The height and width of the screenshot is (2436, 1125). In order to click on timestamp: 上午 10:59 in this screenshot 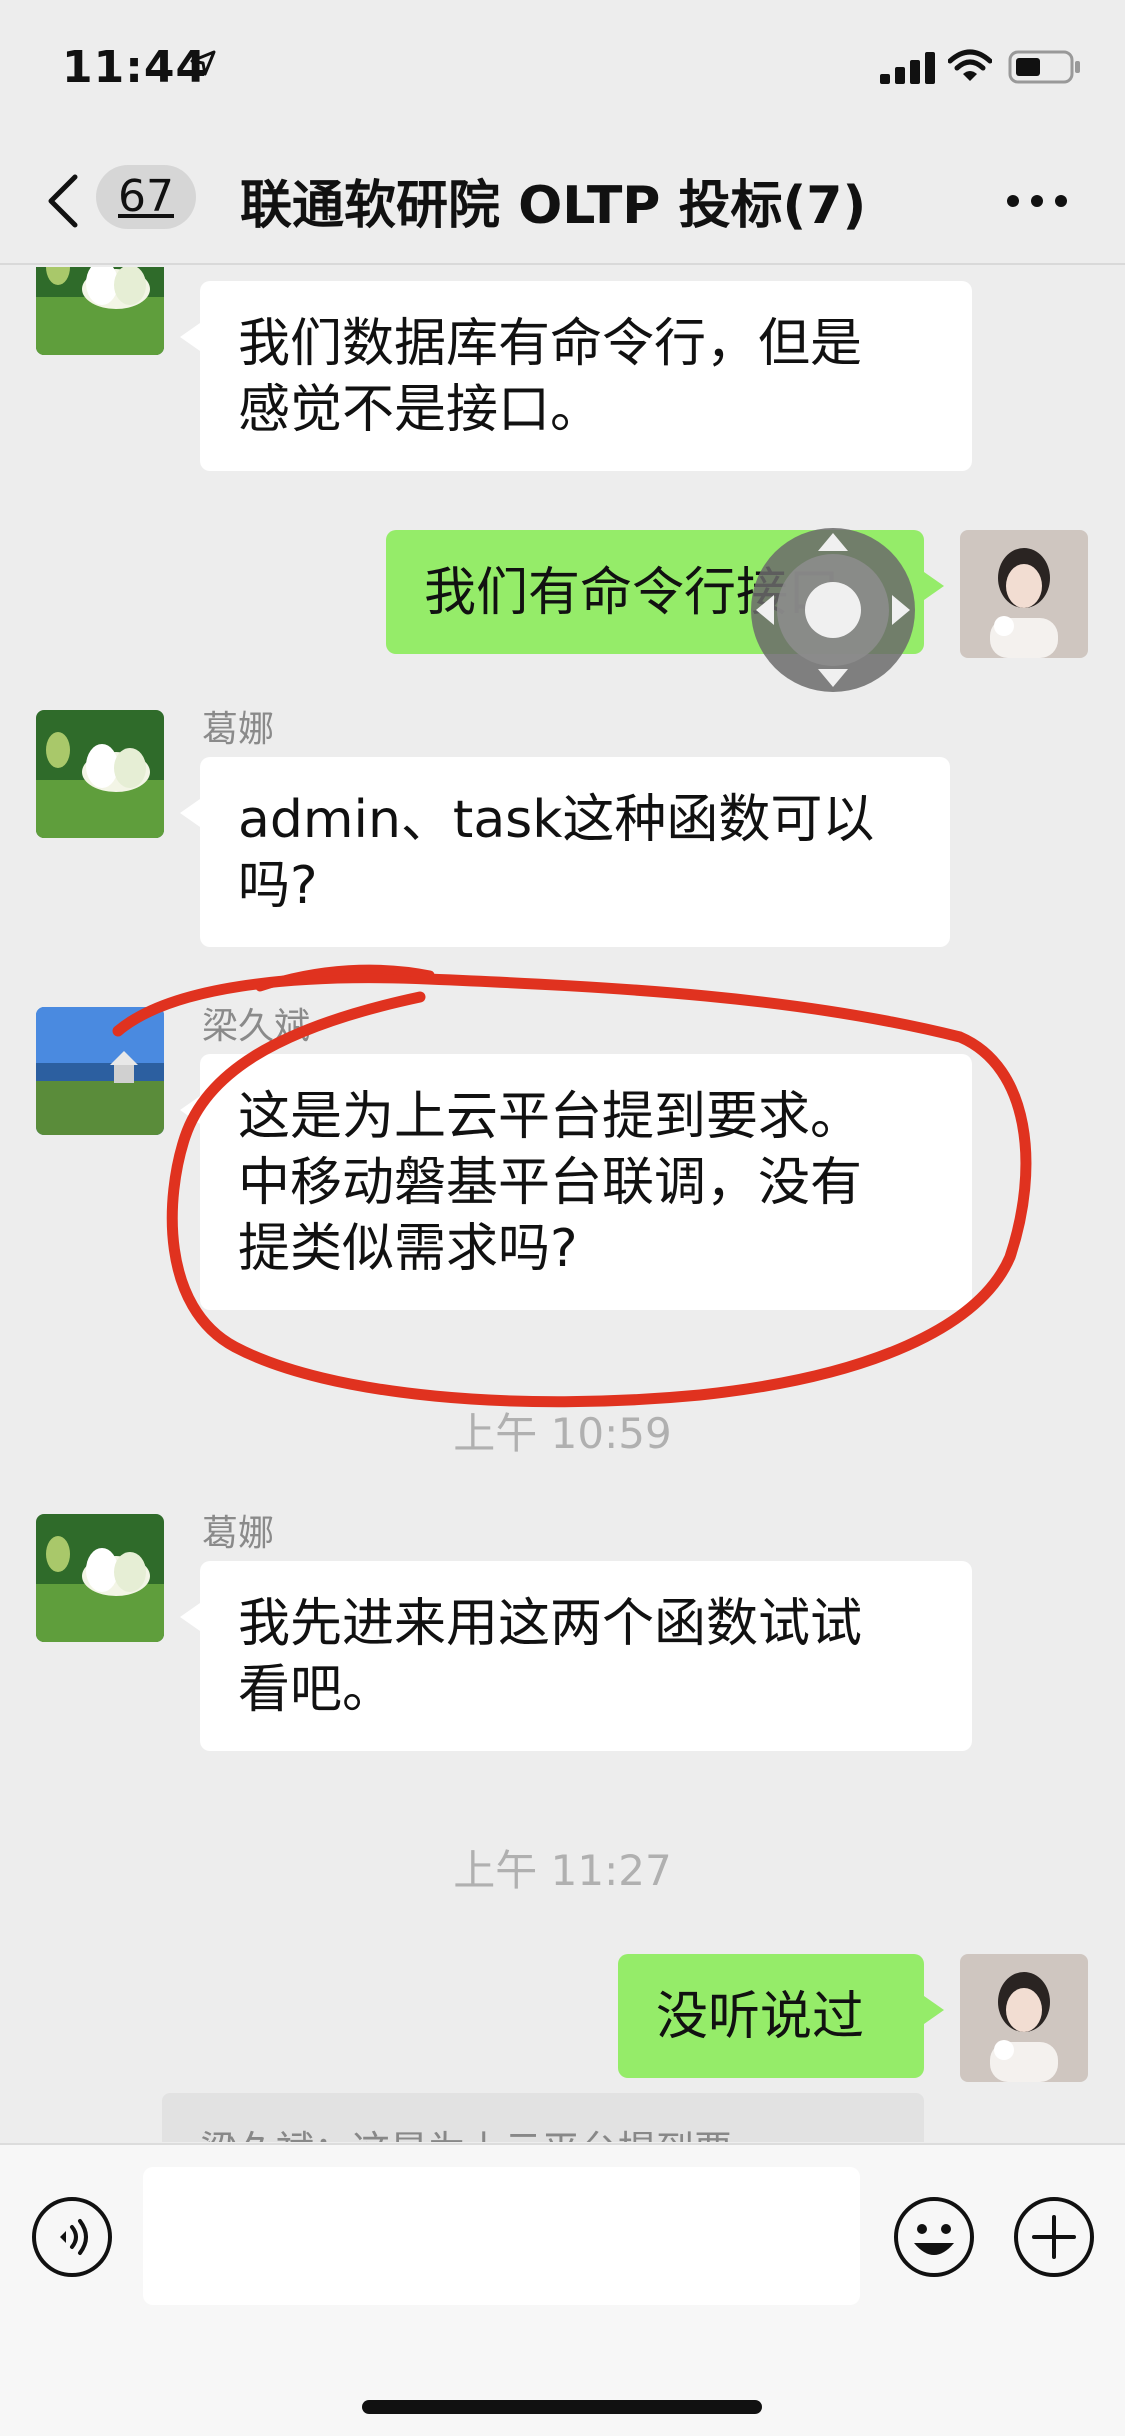, I will do `click(562, 1433)`.